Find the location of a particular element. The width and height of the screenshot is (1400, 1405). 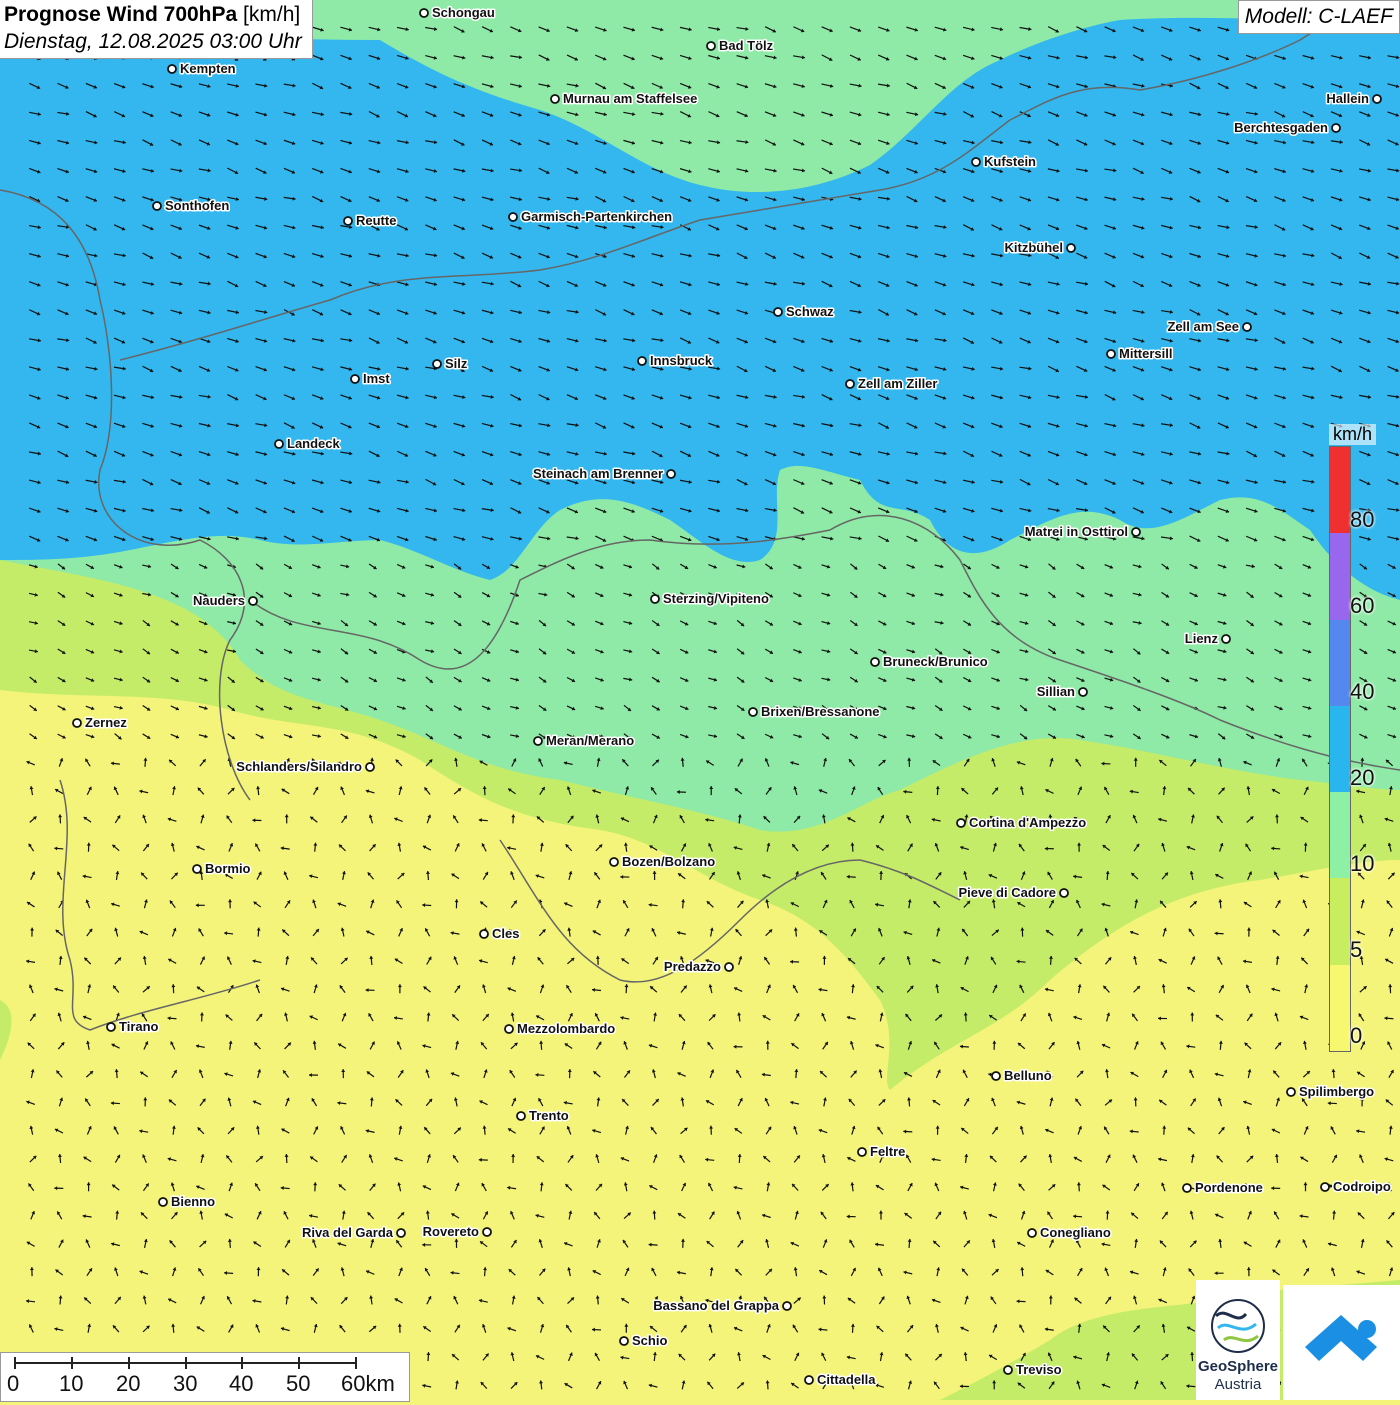

city-label: Schlanders/Silandro is located at coordinates (299, 766).